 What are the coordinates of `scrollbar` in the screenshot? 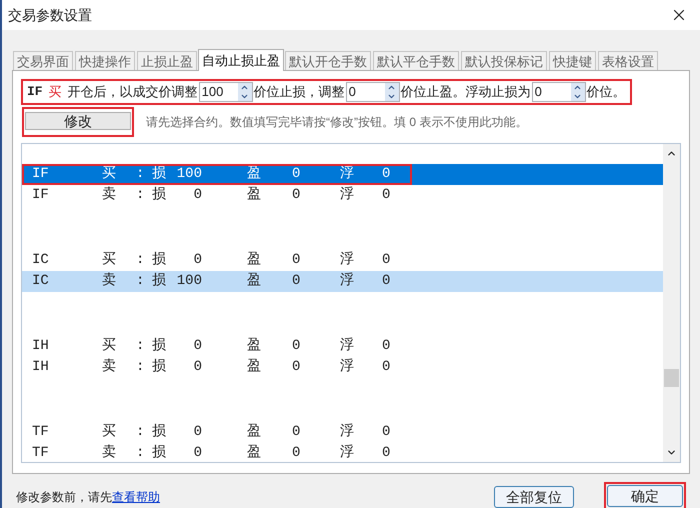 It's located at (671, 303).